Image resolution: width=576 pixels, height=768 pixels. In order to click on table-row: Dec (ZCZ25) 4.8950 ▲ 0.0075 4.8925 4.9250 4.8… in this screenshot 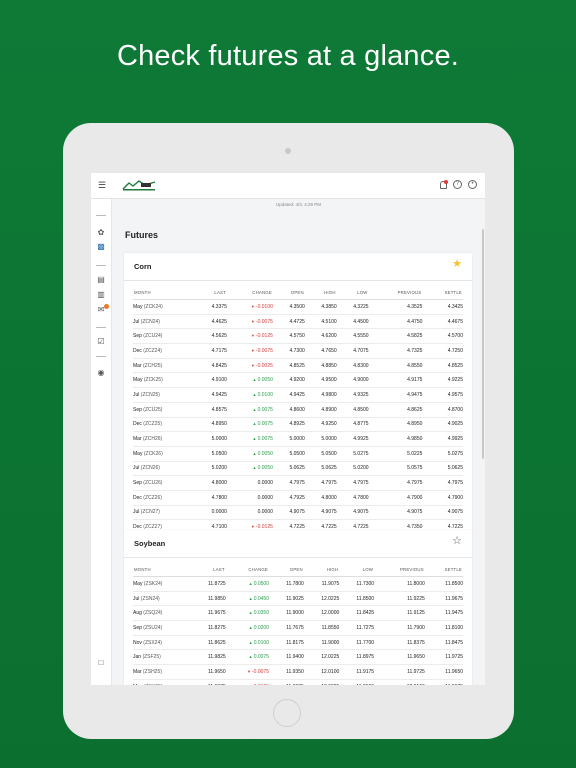, I will do `click(298, 425)`.